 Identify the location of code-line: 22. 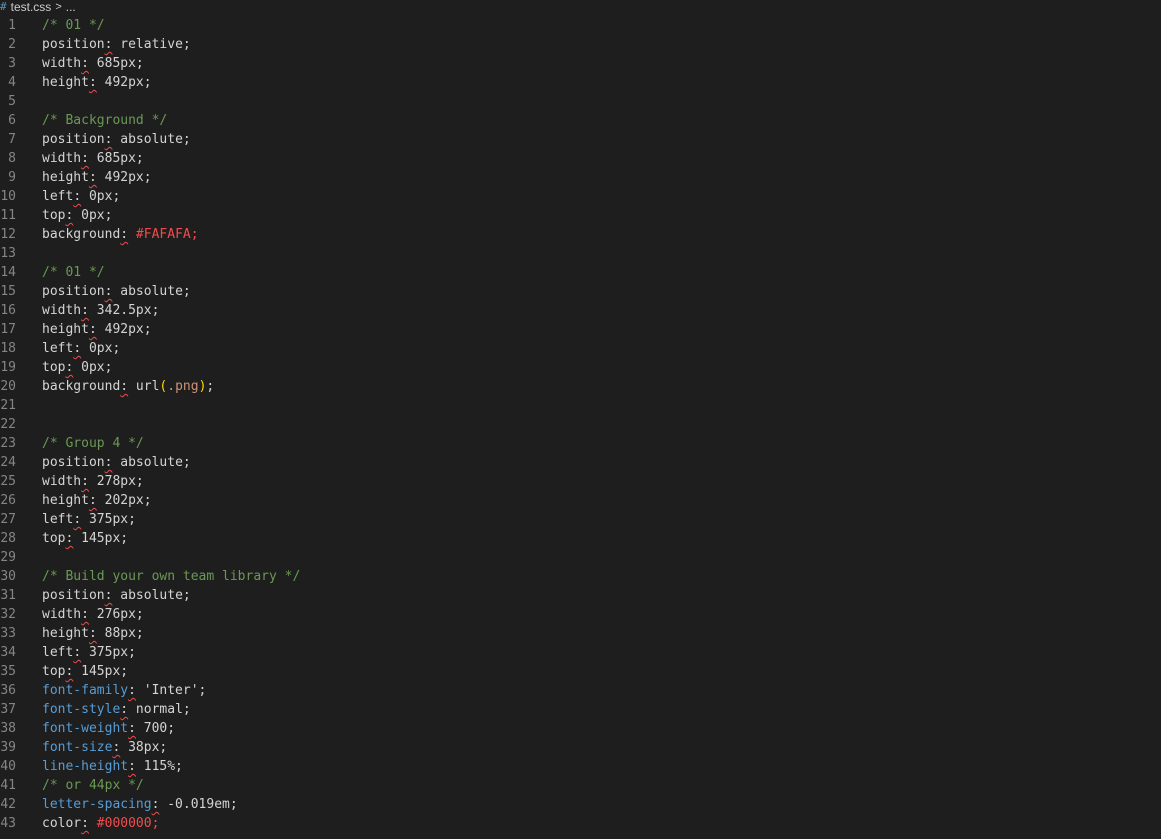
(580, 424).